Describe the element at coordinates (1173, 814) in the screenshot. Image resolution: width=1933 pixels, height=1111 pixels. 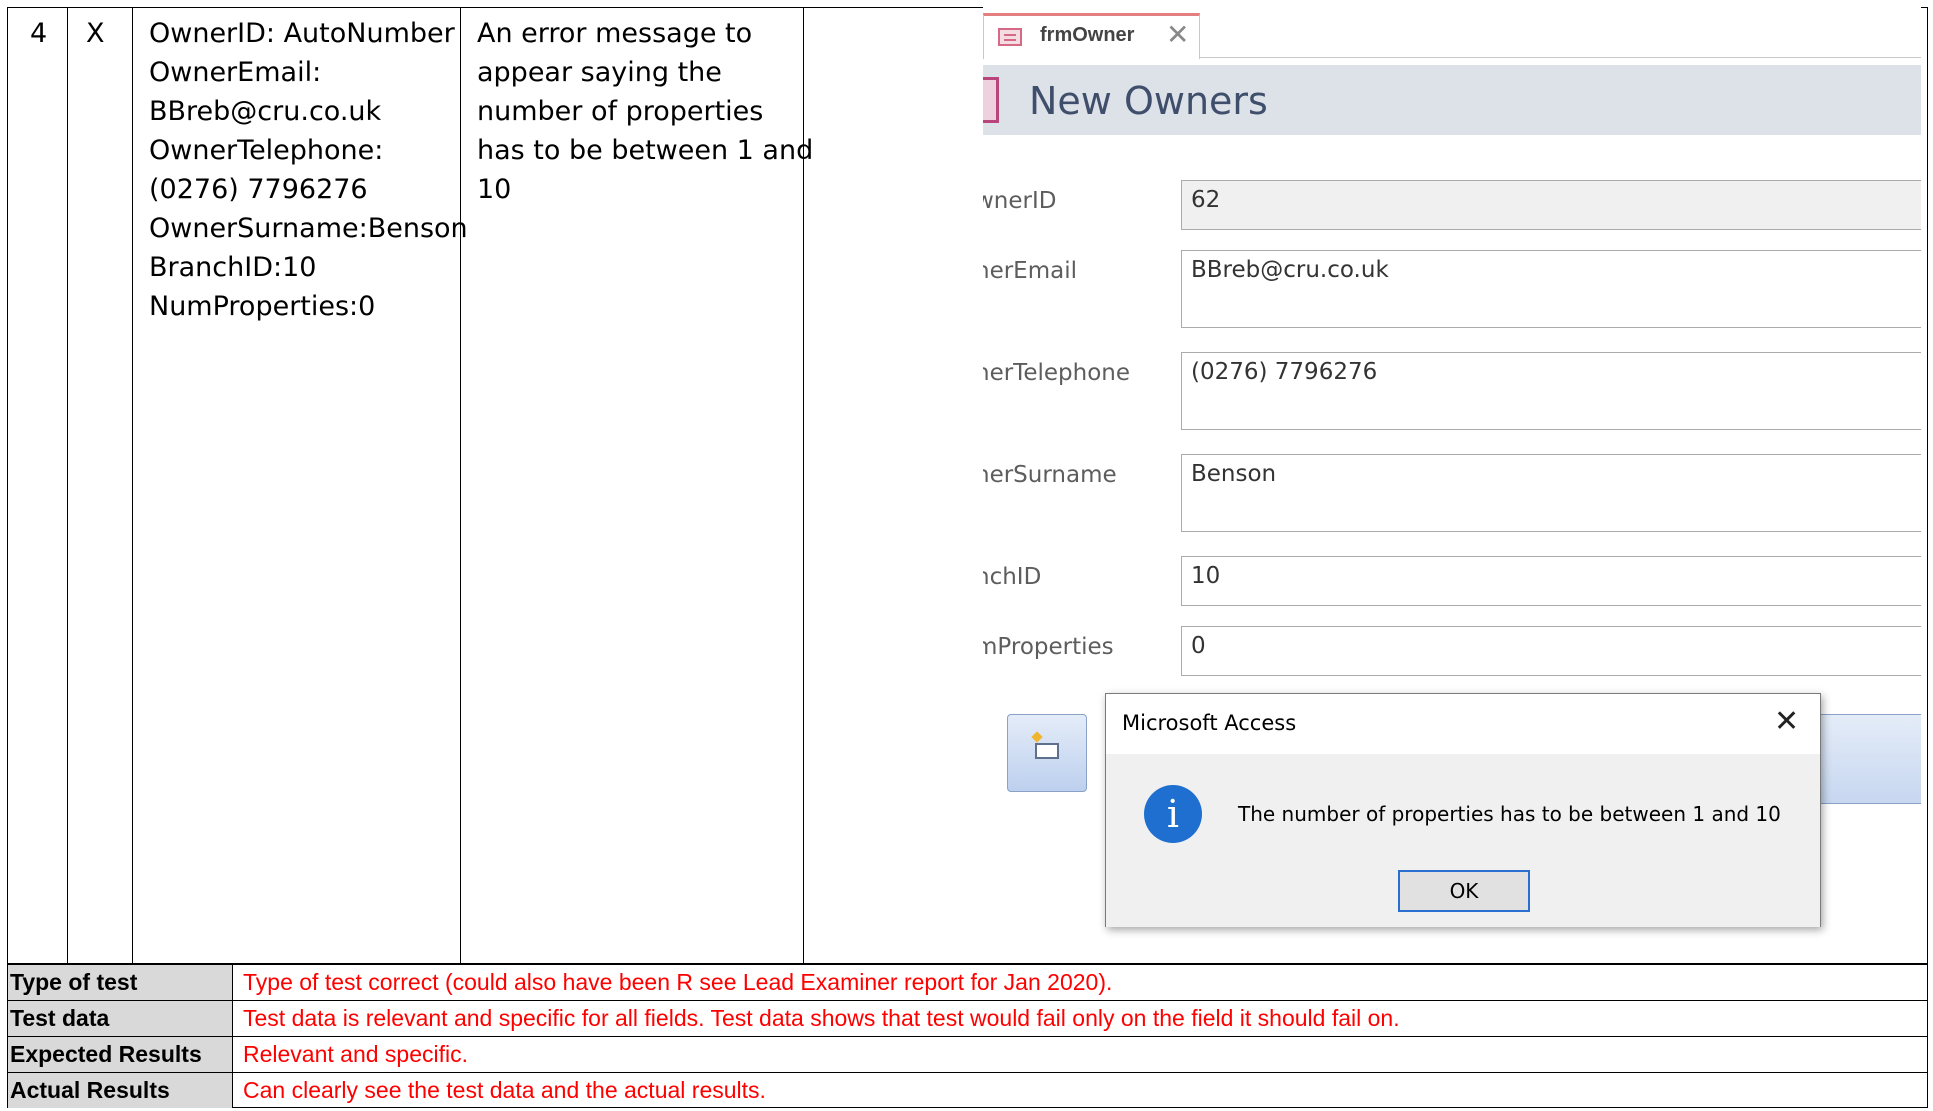
I see `info-icon: i` at that location.